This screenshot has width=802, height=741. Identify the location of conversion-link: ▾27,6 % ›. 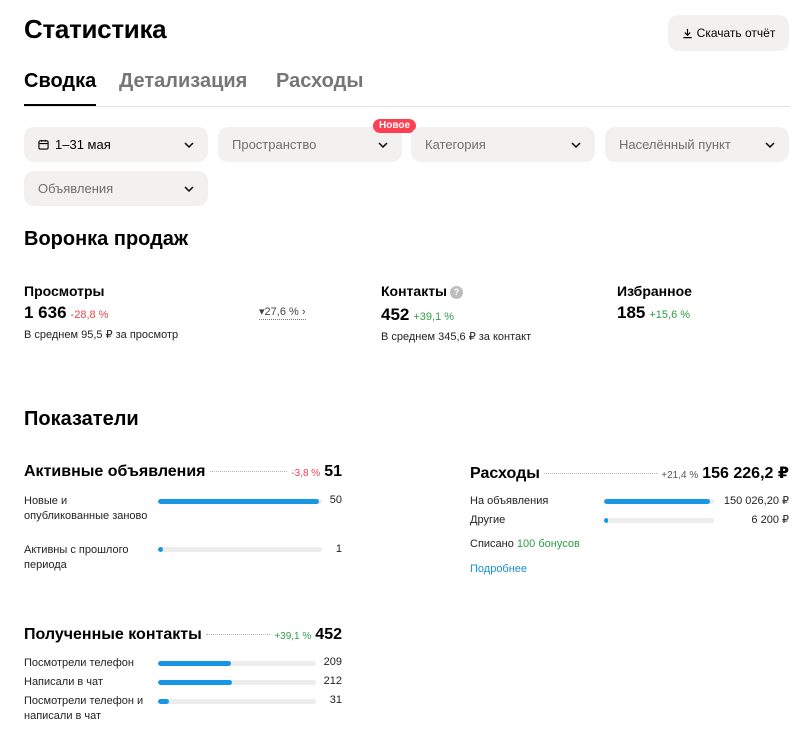
(282, 312).